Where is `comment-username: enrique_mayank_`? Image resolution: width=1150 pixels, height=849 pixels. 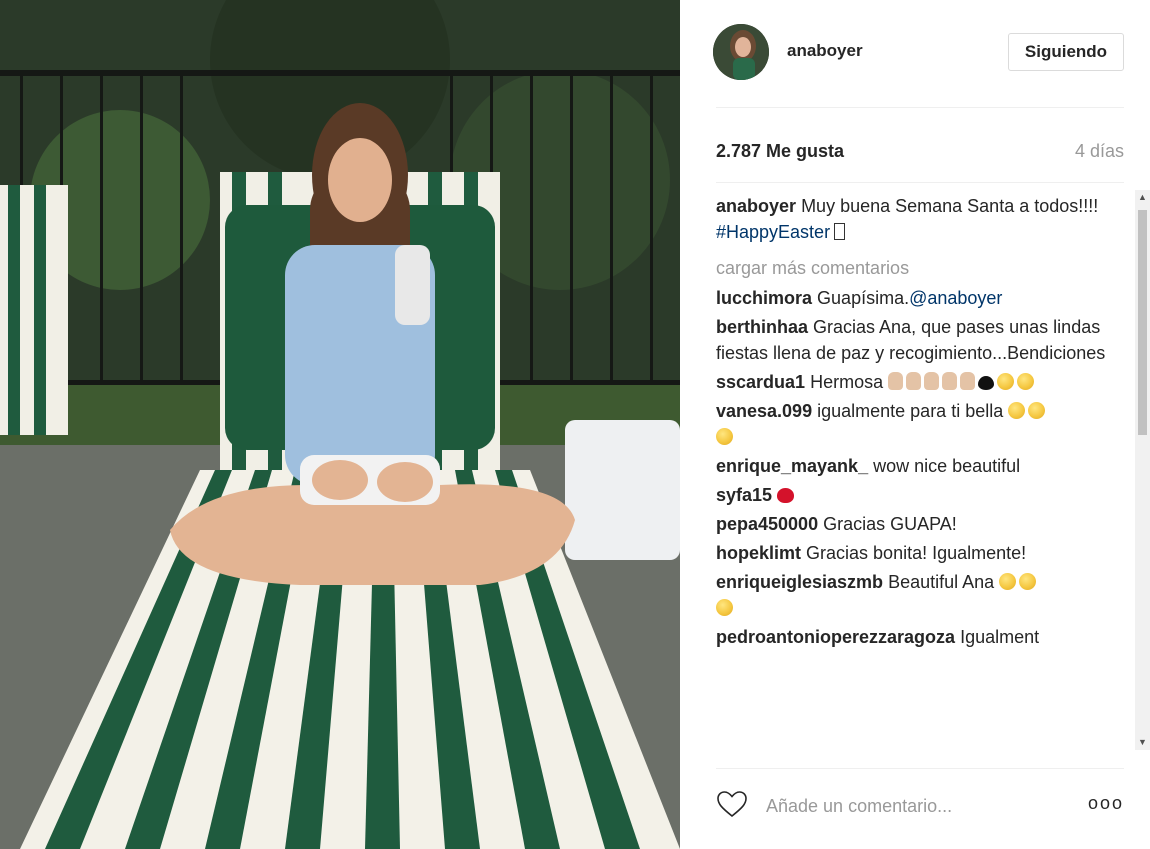
comment-username: enrique_mayank_ is located at coordinates (792, 466).